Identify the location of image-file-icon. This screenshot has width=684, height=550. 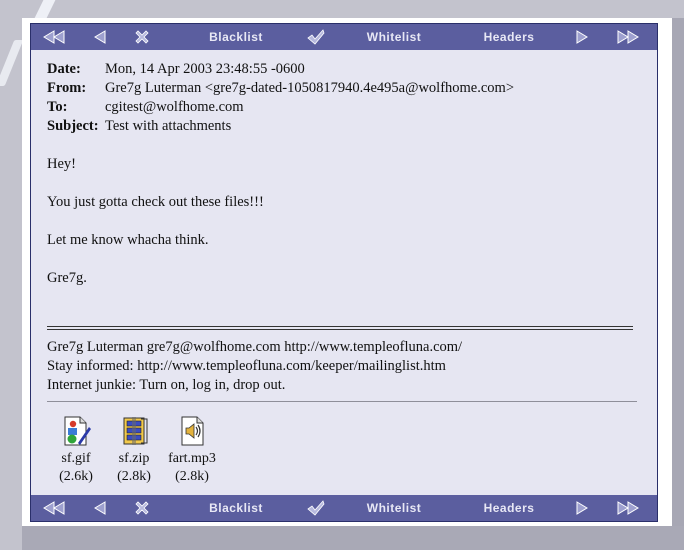
(77, 431).